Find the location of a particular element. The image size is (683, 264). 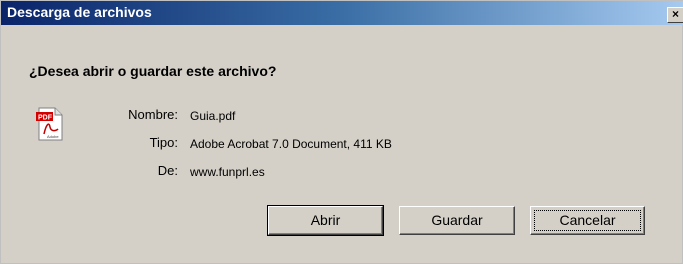

save-button: Guardar is located at coordinates (457, 220).